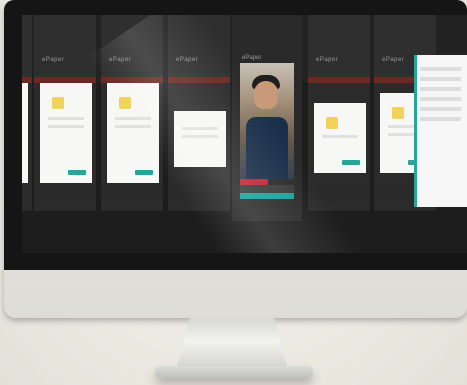 Image resolution: width=467 pixels, height=385 pixels. I want to click on screen-tile-3: ePaper, so click(199, 113).